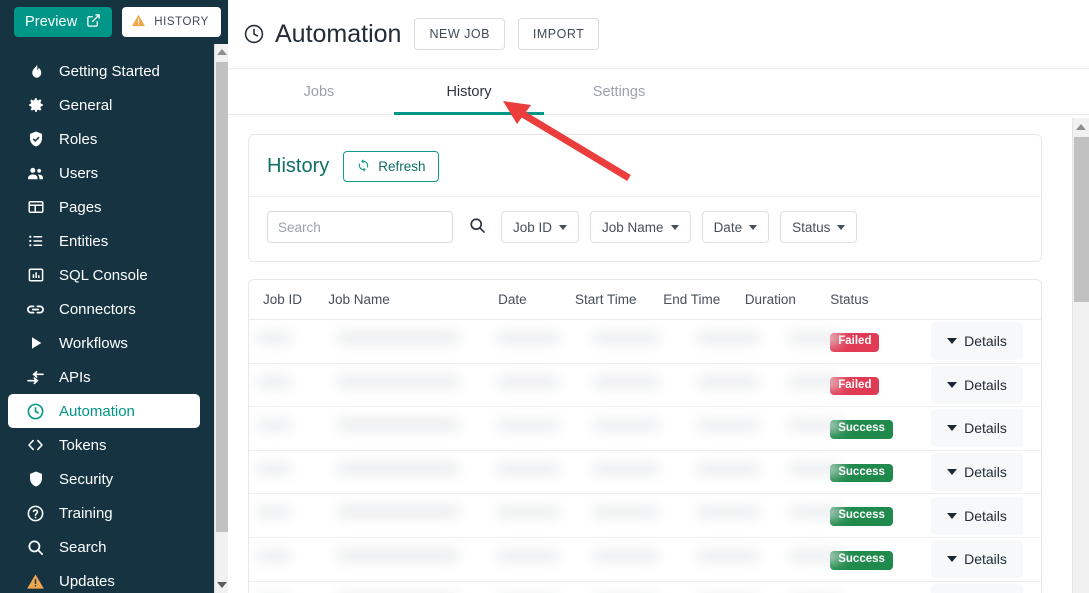 Image resolution: width=1089 pixels, height=593 pixels. What do you see at coordinates (35, 71) in the screenshot?
I see `flame-icon` at bounding box center [35, 71].